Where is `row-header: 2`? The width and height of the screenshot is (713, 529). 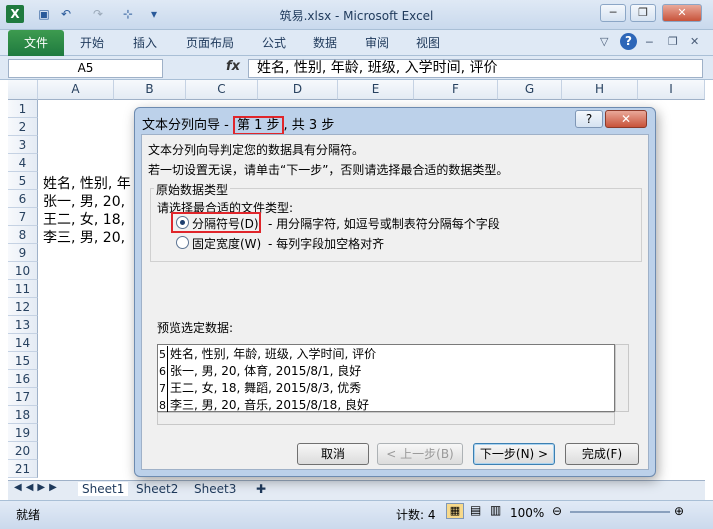 row-header: 2 is located at coordinates (23, 127).